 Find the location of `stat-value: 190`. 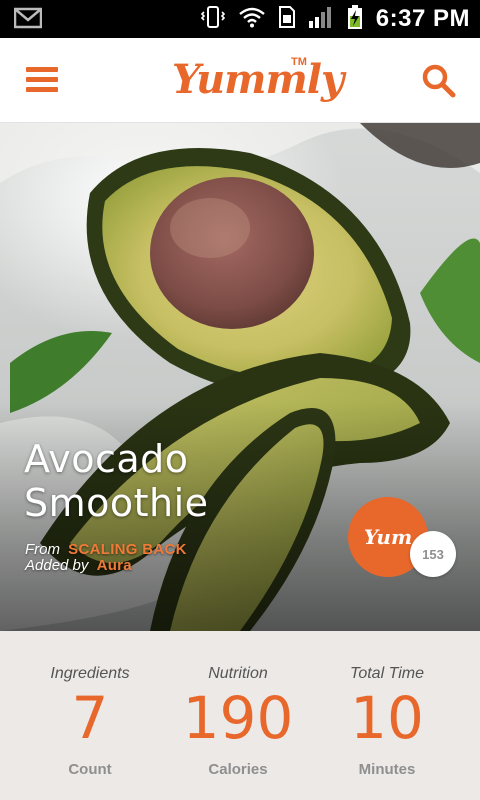

stat-value: 190 is located at coordinates (238, 718).